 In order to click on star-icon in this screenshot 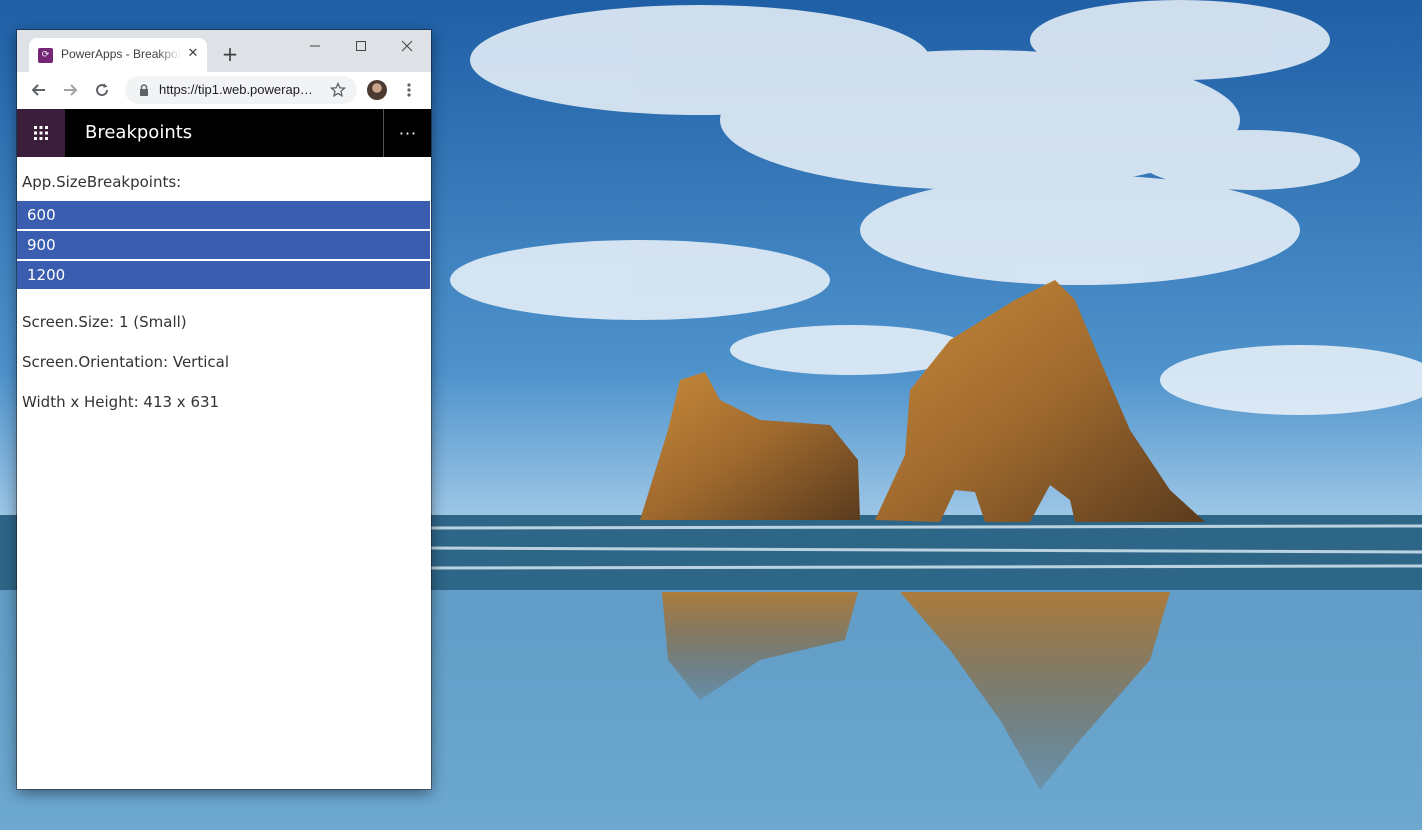, I will do `click(338, 90)`.